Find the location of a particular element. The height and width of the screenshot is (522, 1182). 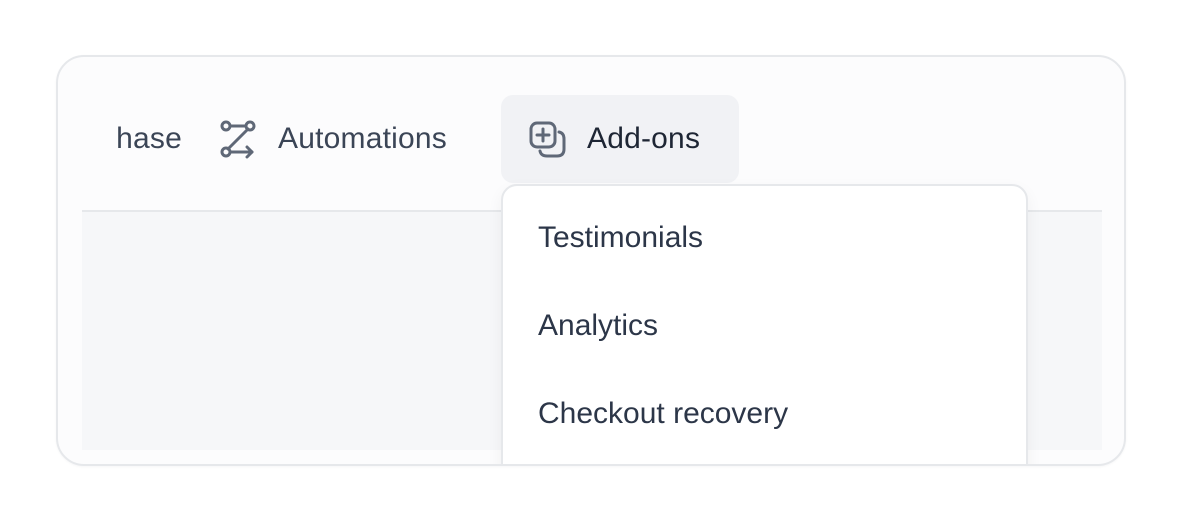

dropdown-item-testimonials: Testimonials is located at coordinates (620, 238).